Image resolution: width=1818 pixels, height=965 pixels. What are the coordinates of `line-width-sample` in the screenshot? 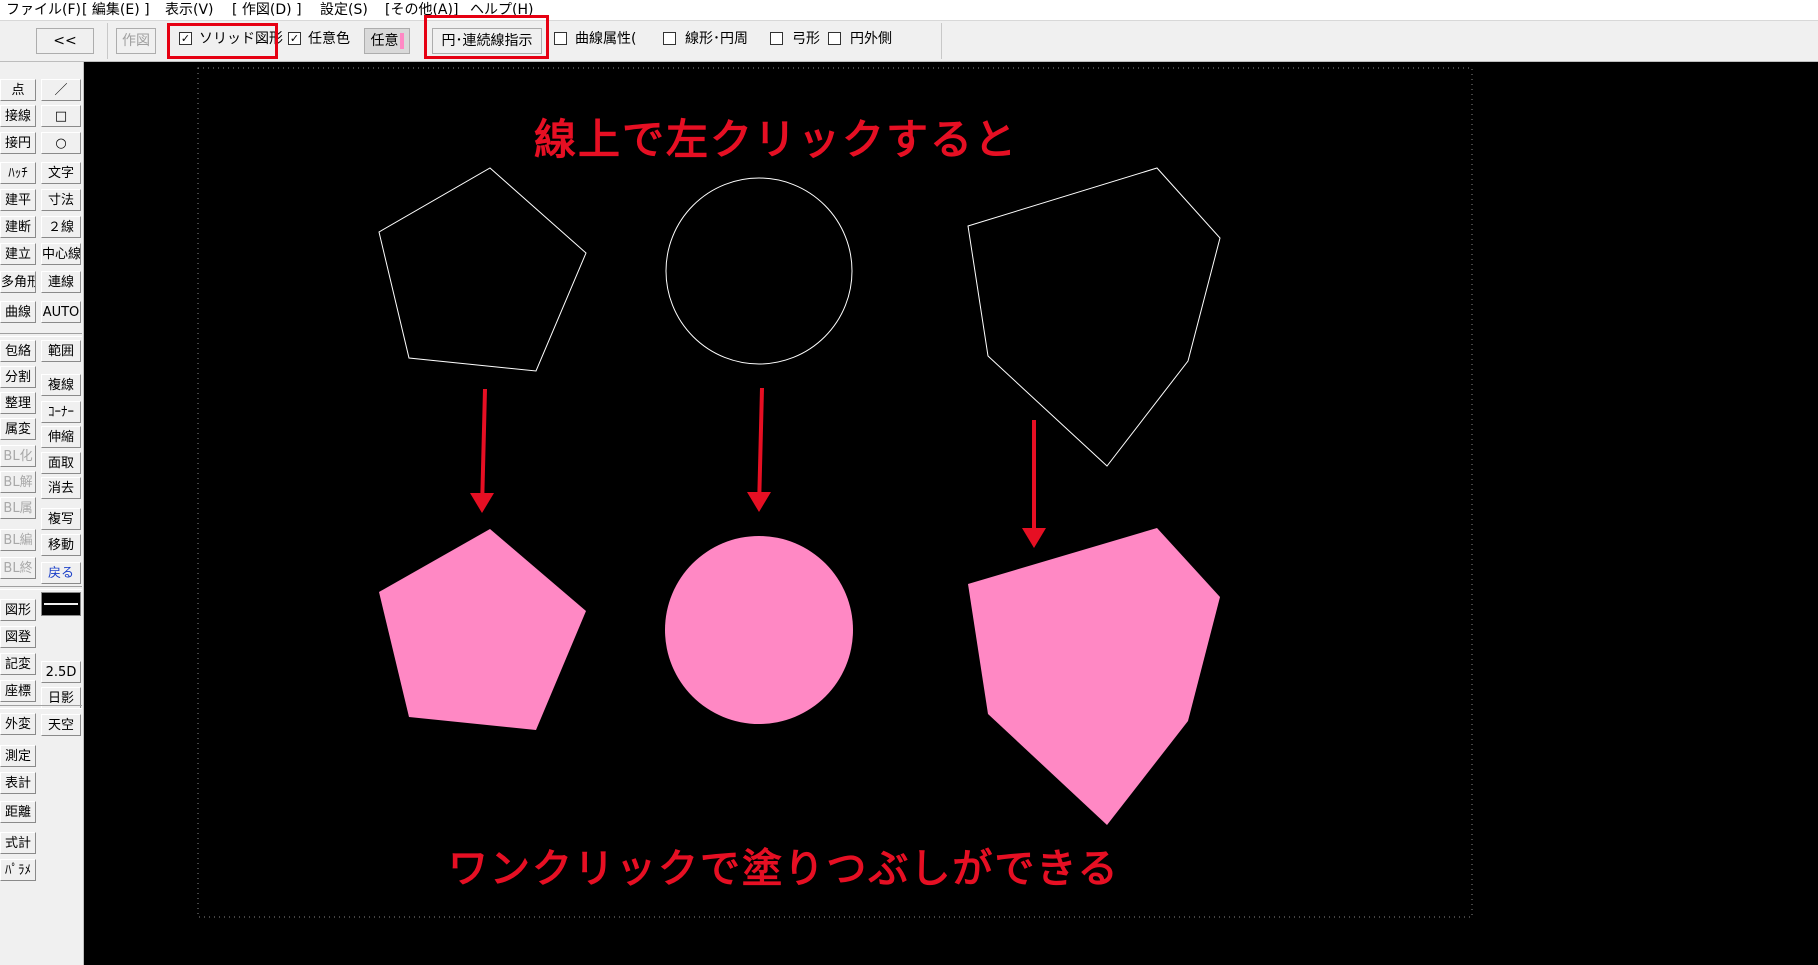 It's located at (61, 604).